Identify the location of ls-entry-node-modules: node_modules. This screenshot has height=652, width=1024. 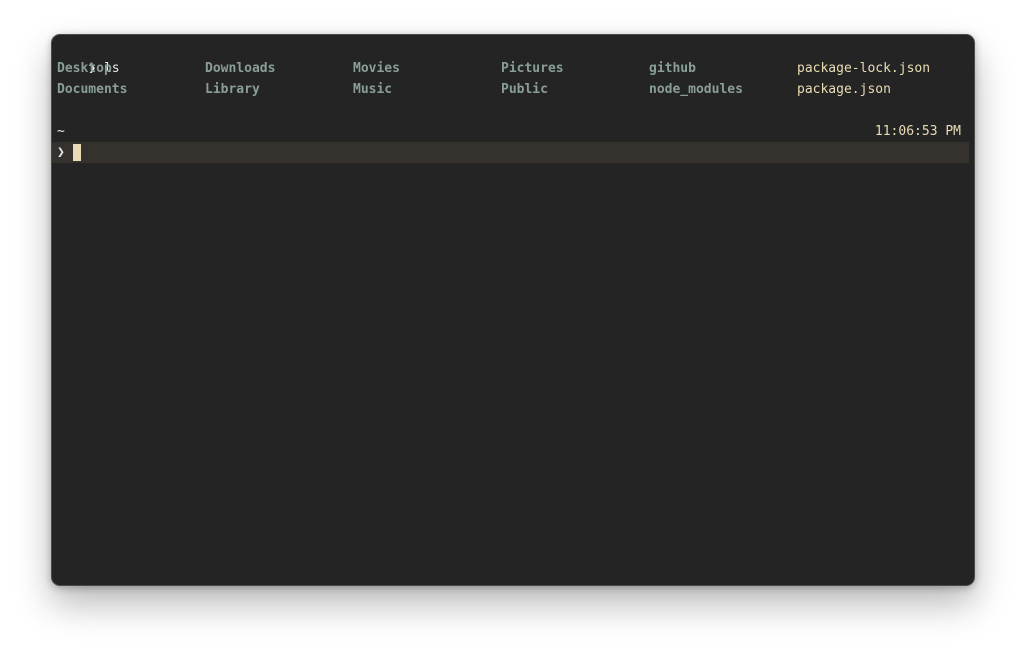
(696, 89).